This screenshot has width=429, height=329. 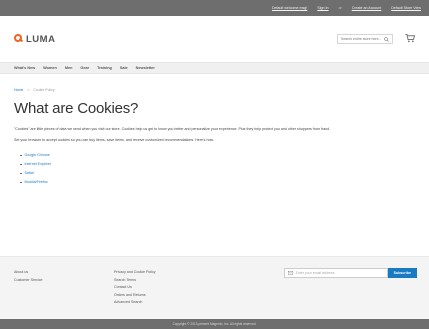 What do you see at coordinates (124, 68) in the screenshot?
I see `nav-item-sale: Sale` at bounding box center [124, 68].